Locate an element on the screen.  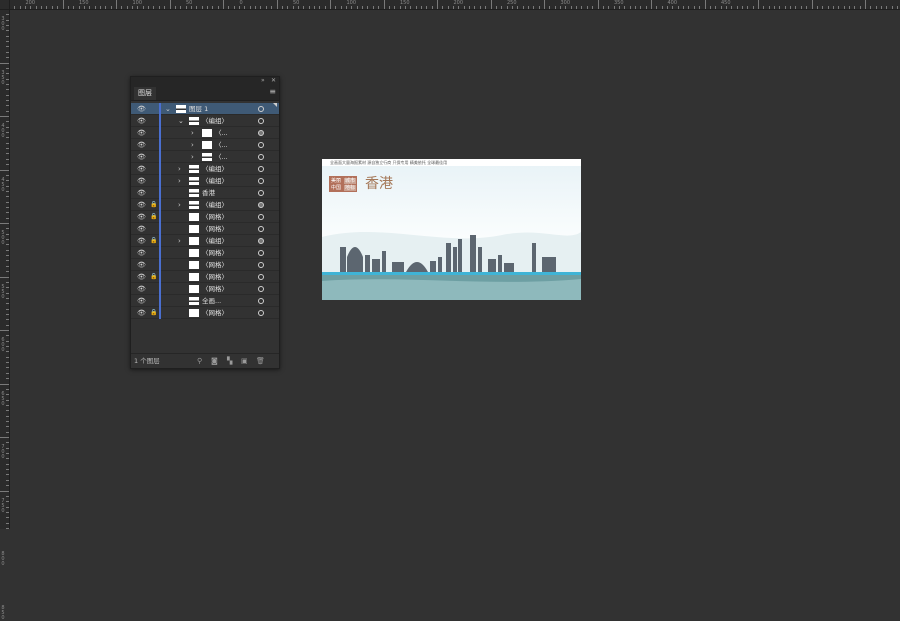
layer-row: 👁 ⌄ 图层 1 is located at coordinates (205, 109).